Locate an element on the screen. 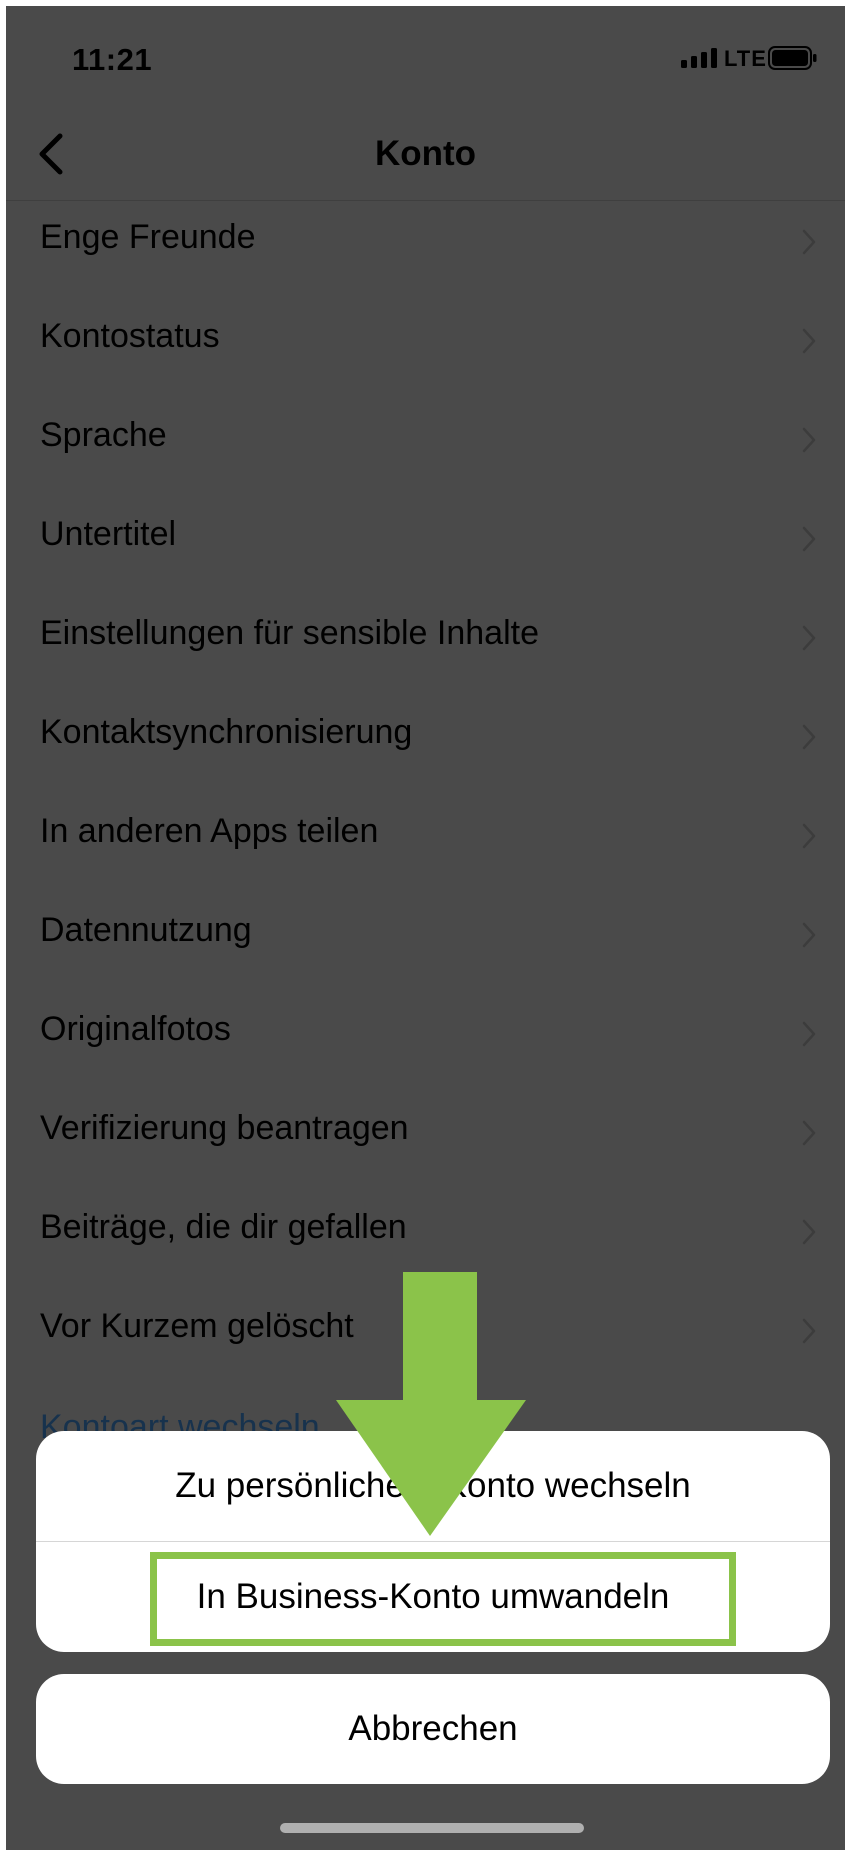 This screenshot has height=1850, width=851. list-item-beitraege-gefallen: Beiträge, die dir gefallen is located at coordinates (425, 1231).